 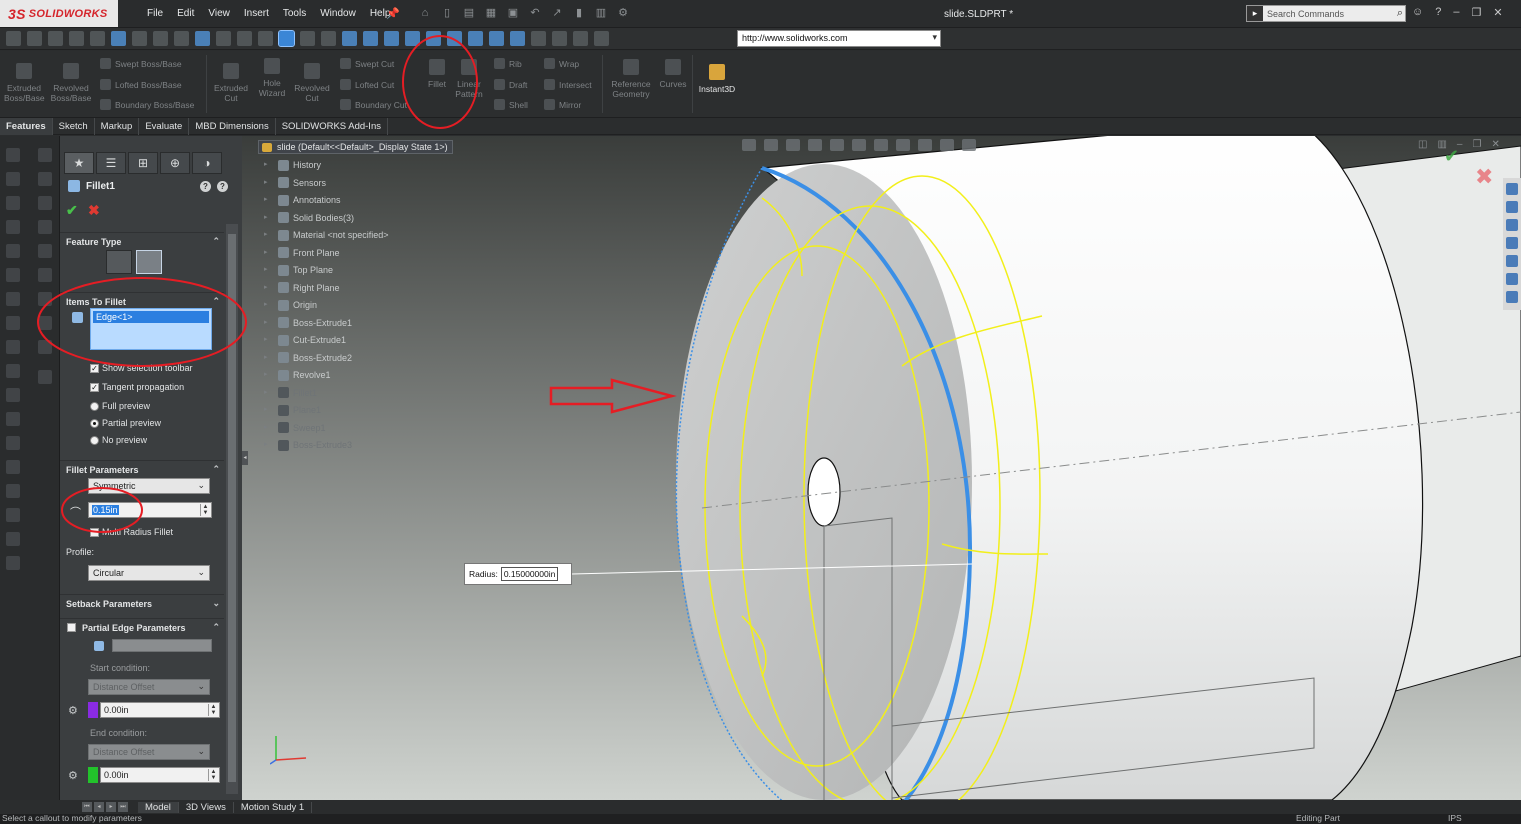 I want to click on new-document-icon: ▯, so click(x=447, y=13).